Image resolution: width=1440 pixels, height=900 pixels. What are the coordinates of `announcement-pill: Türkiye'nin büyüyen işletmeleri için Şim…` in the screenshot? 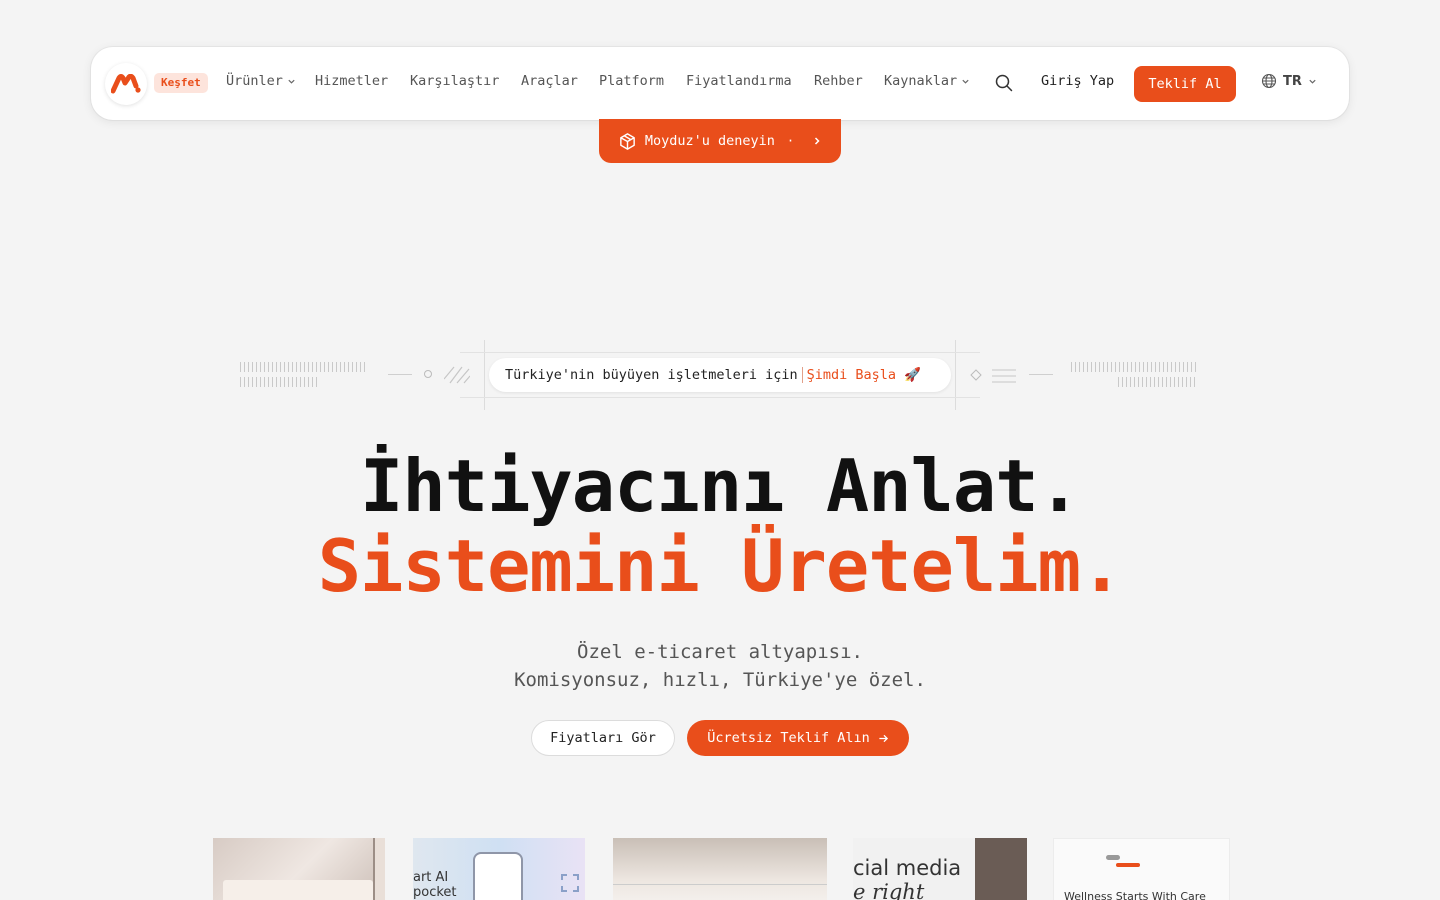 It's located at (720, 375).